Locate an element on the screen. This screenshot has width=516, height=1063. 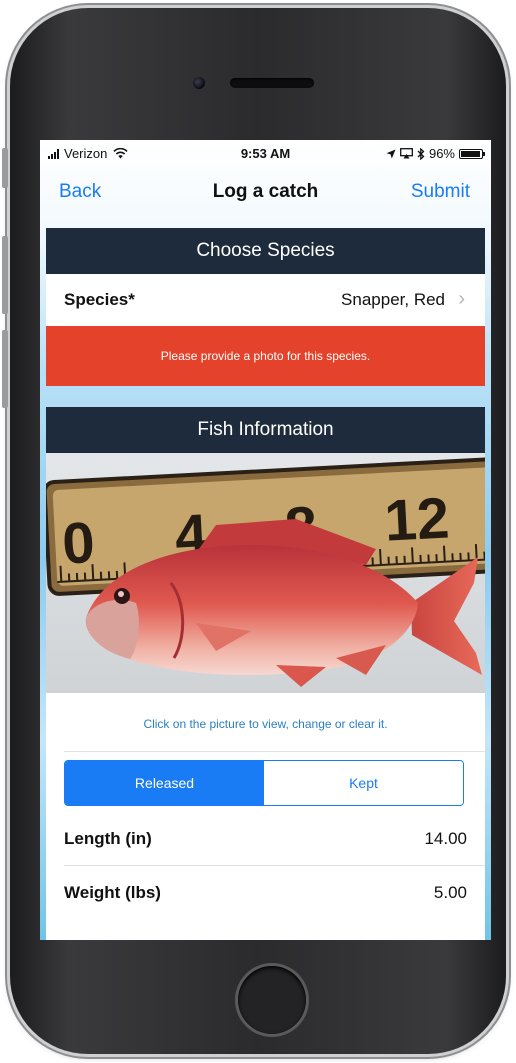
home-button is located at coordinates (272, 1000).